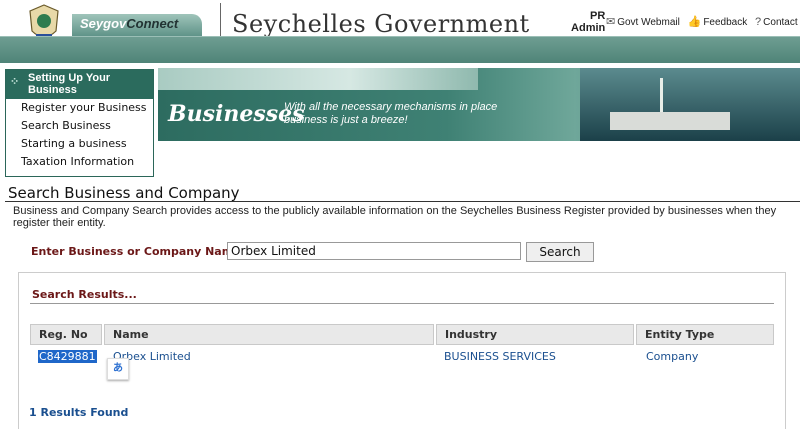  What do you see at coordinates (560, 252) in the screenshot?
I see `search-button: Search` at bounding box center [560, 252].